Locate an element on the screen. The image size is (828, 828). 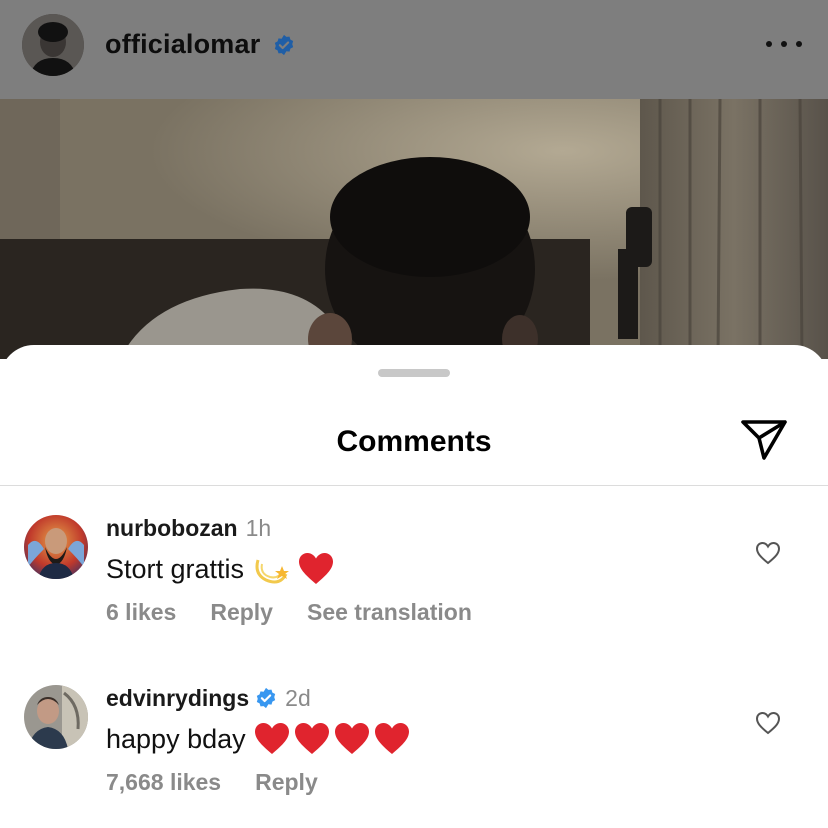
post-author-avatar is located at coordinates (53, 45).